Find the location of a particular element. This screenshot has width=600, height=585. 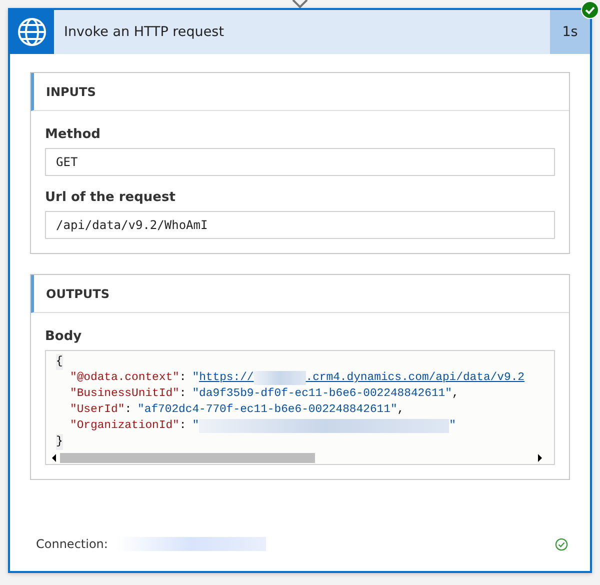

action-title: Invoke an HTTP request is located at coordinates (144, 32).